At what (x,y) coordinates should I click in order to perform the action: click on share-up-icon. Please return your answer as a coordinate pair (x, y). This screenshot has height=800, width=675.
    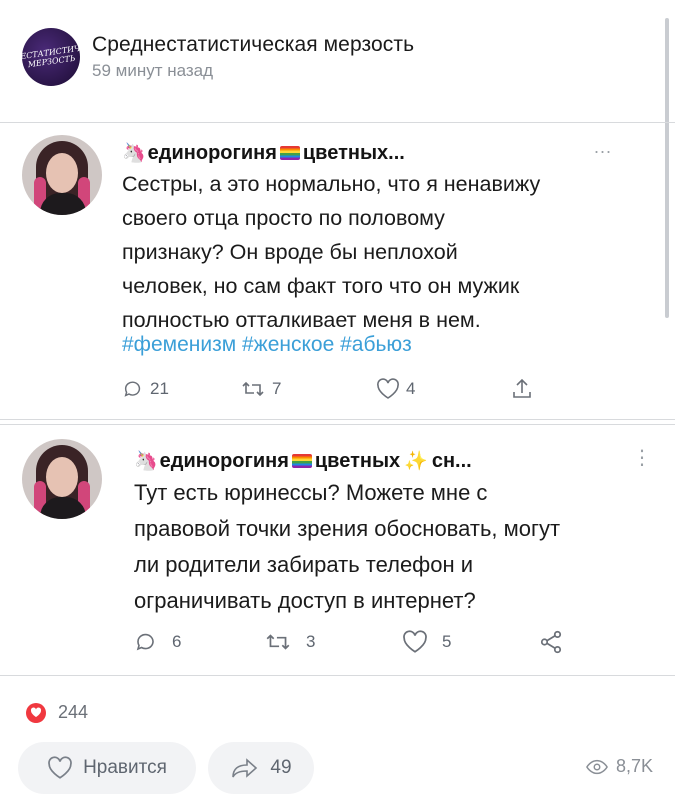
    Looking at the image, I should click on (522, 388).